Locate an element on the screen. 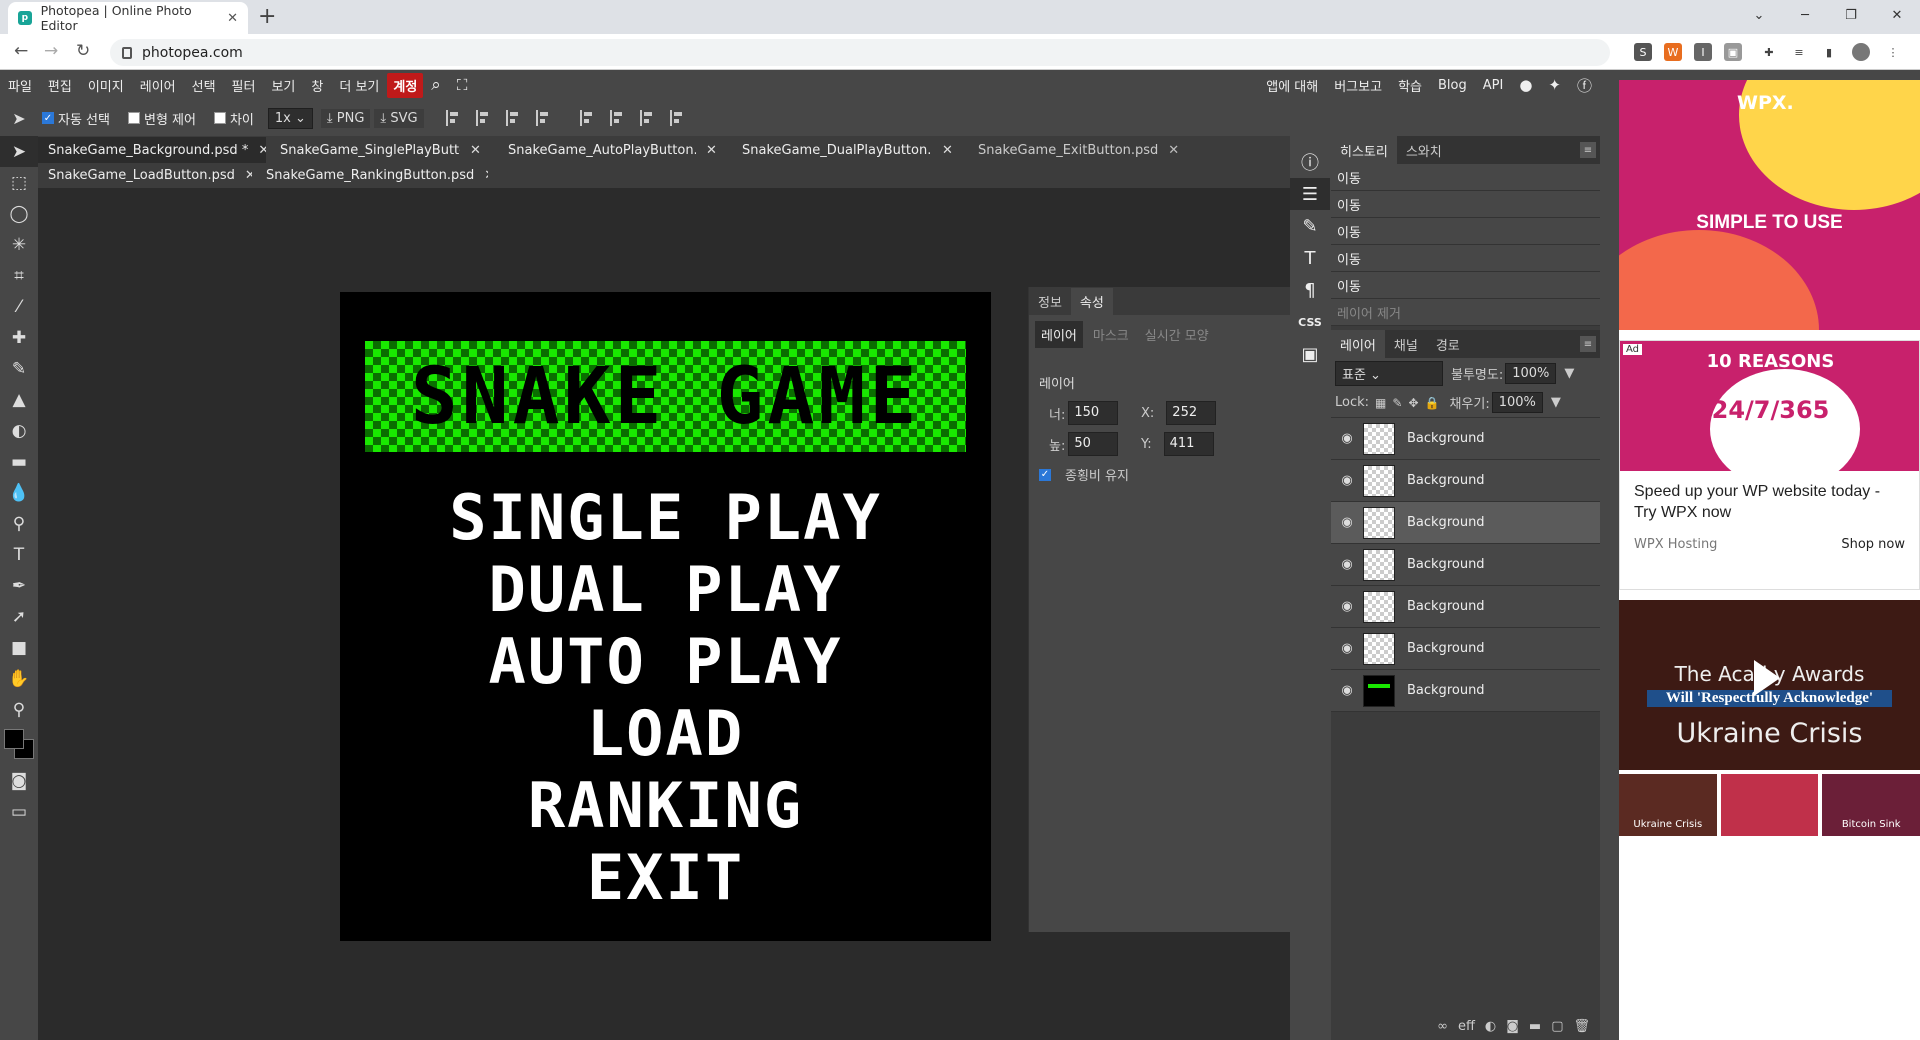 The width and height of the screenshot is (1920, 1040). reload-icon: ↻ is located at coordinates (83, 51).